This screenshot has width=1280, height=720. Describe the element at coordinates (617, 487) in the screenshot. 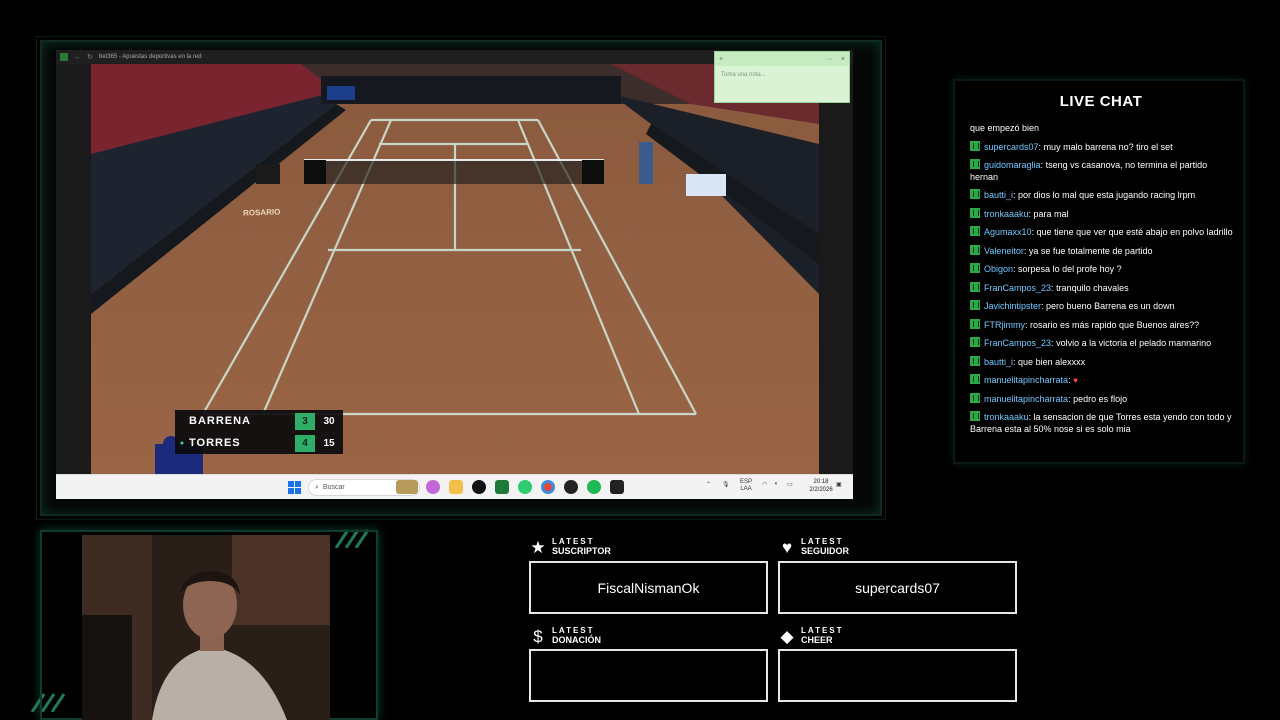

I see `stream-app-icon` at that location.